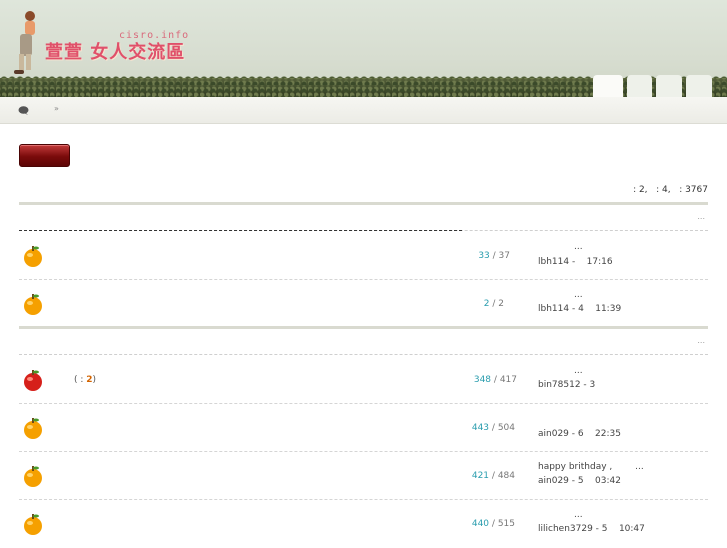 This screenshot has width=727, height=548. I want to click on topic-count: 2, so click(486, 304).